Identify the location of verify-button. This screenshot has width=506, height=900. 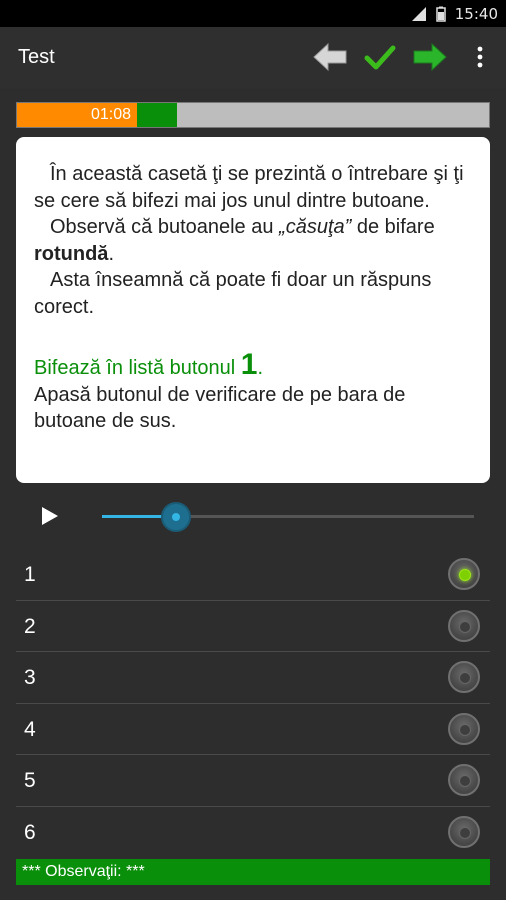
(380, 57).